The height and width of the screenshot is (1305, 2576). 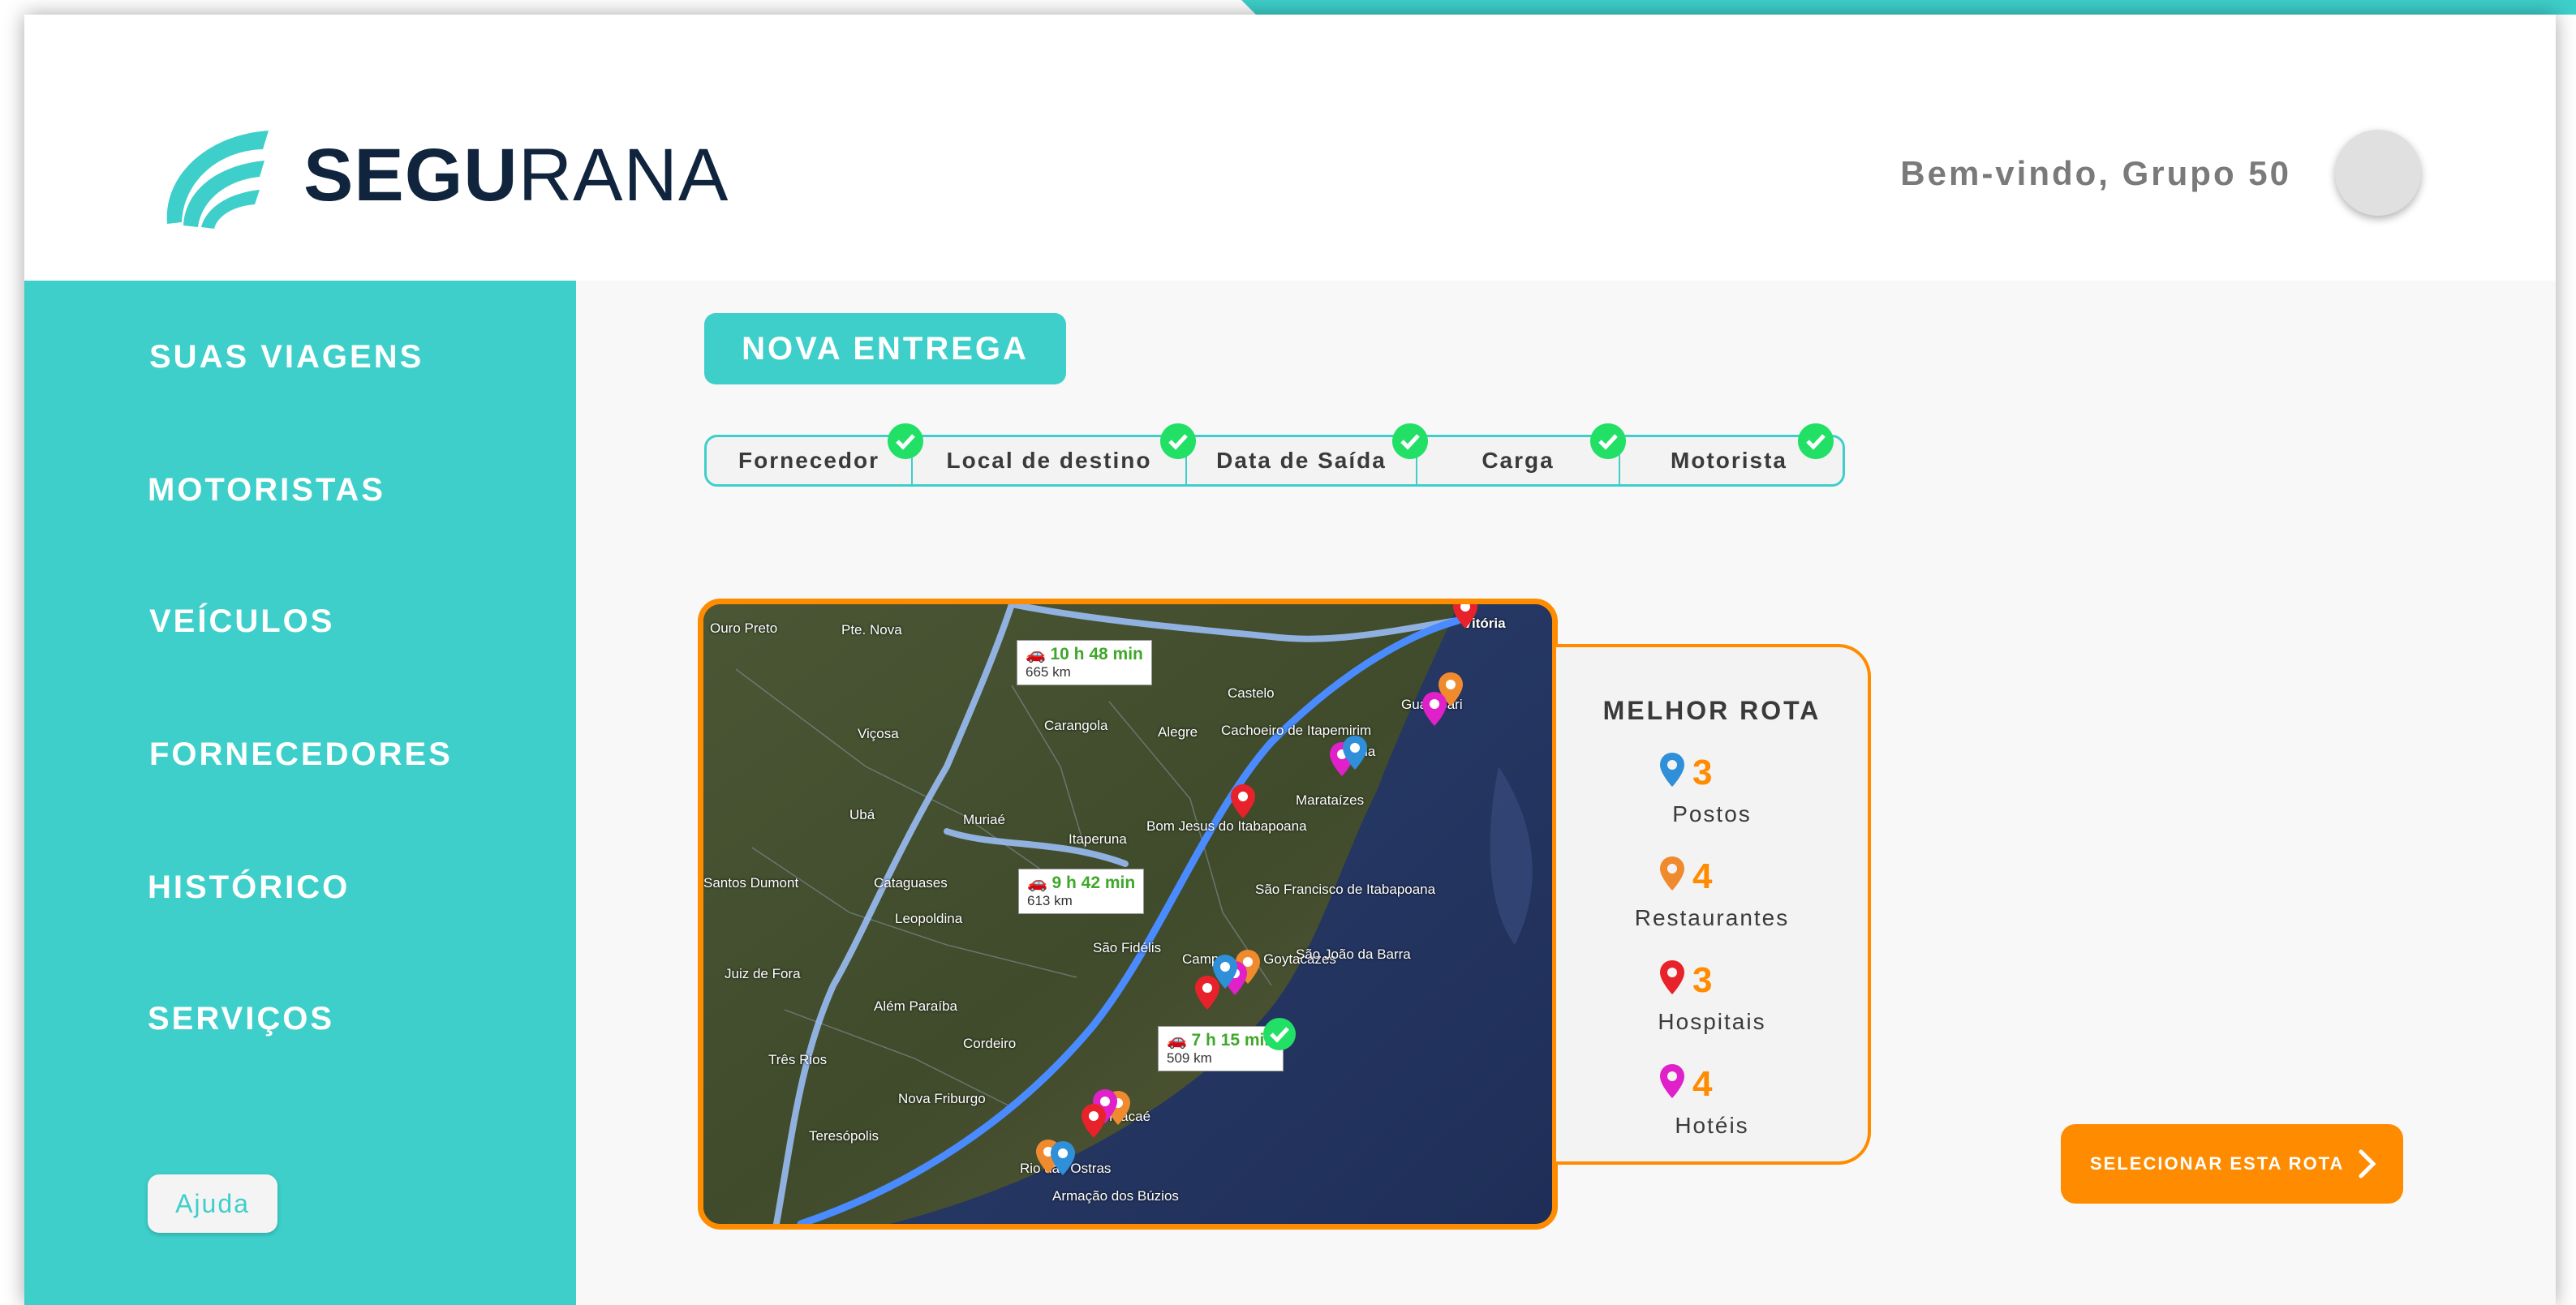 I want to click on select-route-button: SELECIONAR ESTA ROTA, so click(x=2232, y=1164).